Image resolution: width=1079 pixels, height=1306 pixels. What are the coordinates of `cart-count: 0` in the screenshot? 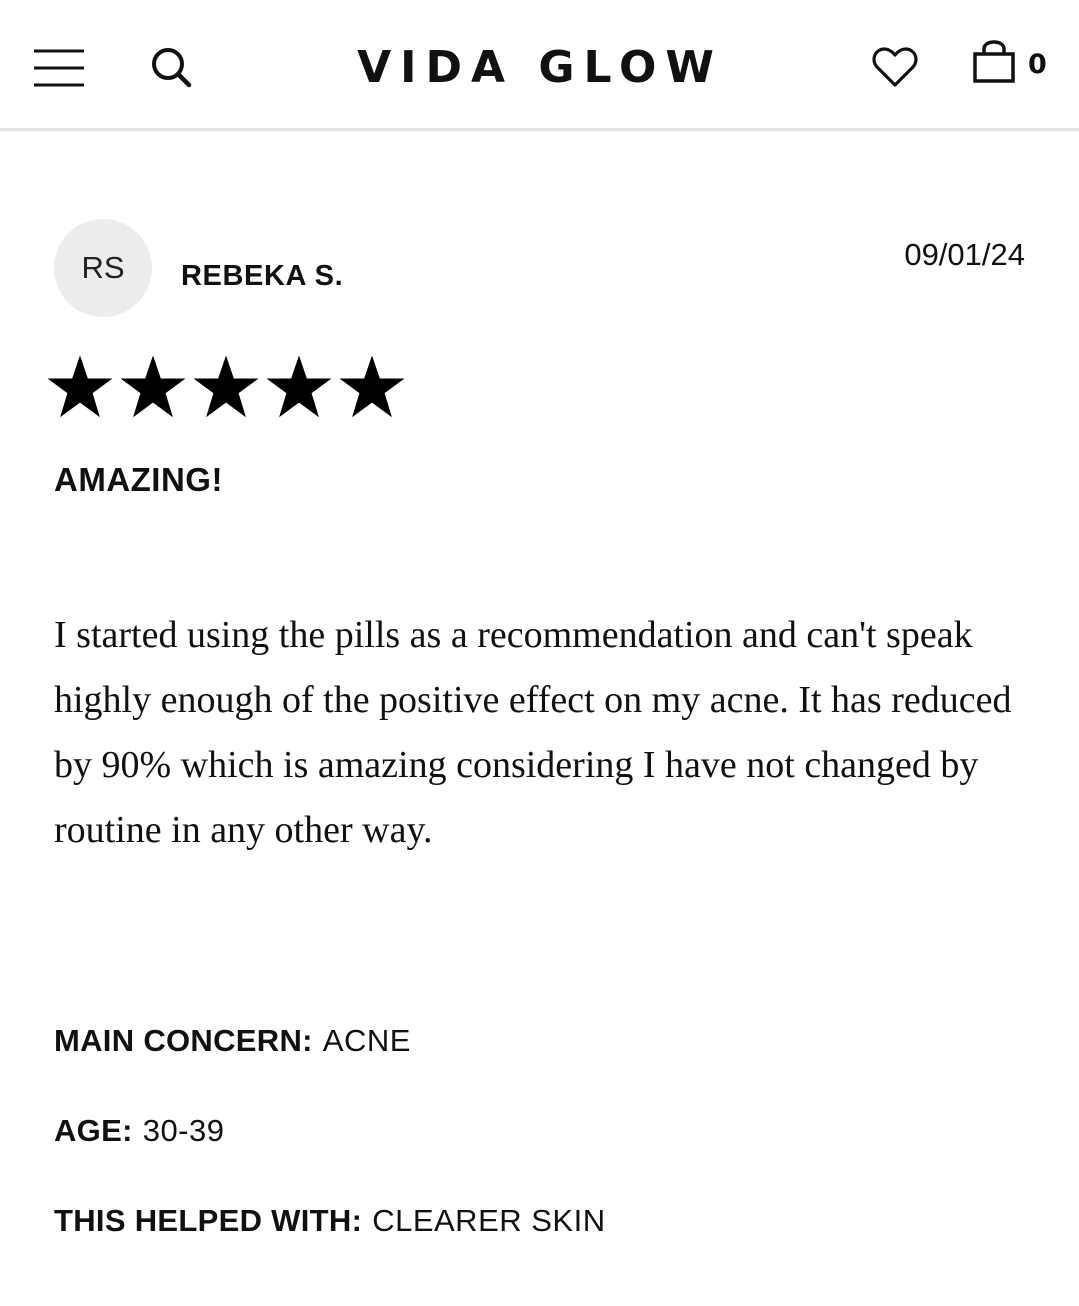 It's located at (1037, 64).